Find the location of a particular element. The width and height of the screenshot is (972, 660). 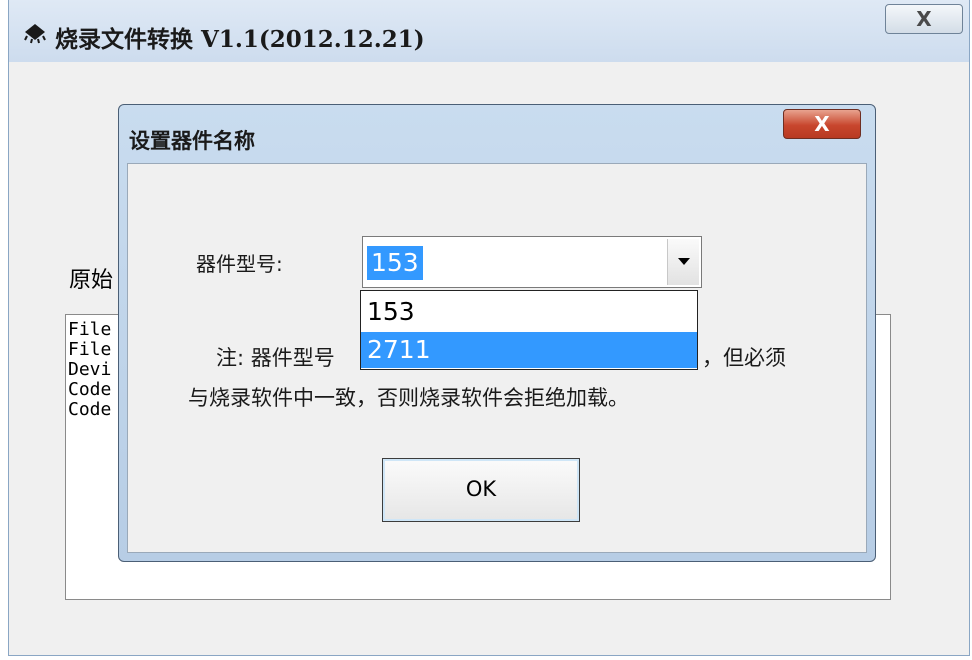

info-line: Devi is located at coordinates (90, 369).